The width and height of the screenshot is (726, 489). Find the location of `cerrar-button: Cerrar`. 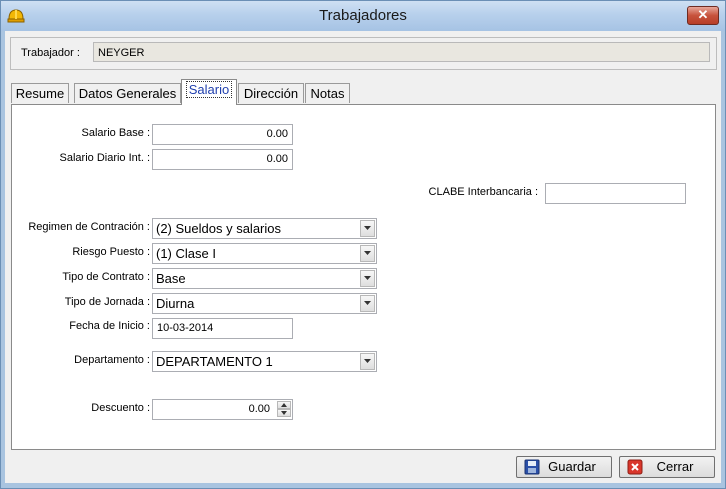

cerrar-button: Cerrar is located at coordinates (667, 467).